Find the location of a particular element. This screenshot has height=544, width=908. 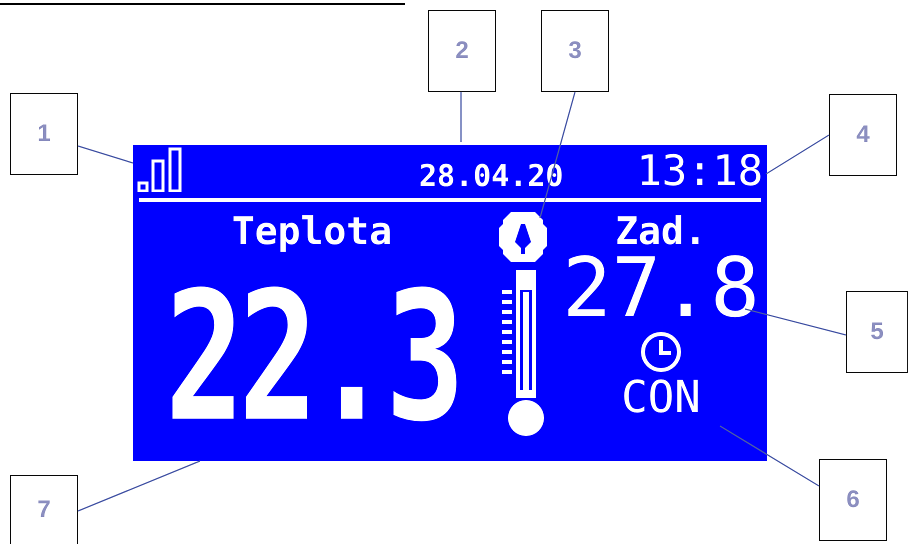

callout-number: 5 is located at coordinates (877, 332).